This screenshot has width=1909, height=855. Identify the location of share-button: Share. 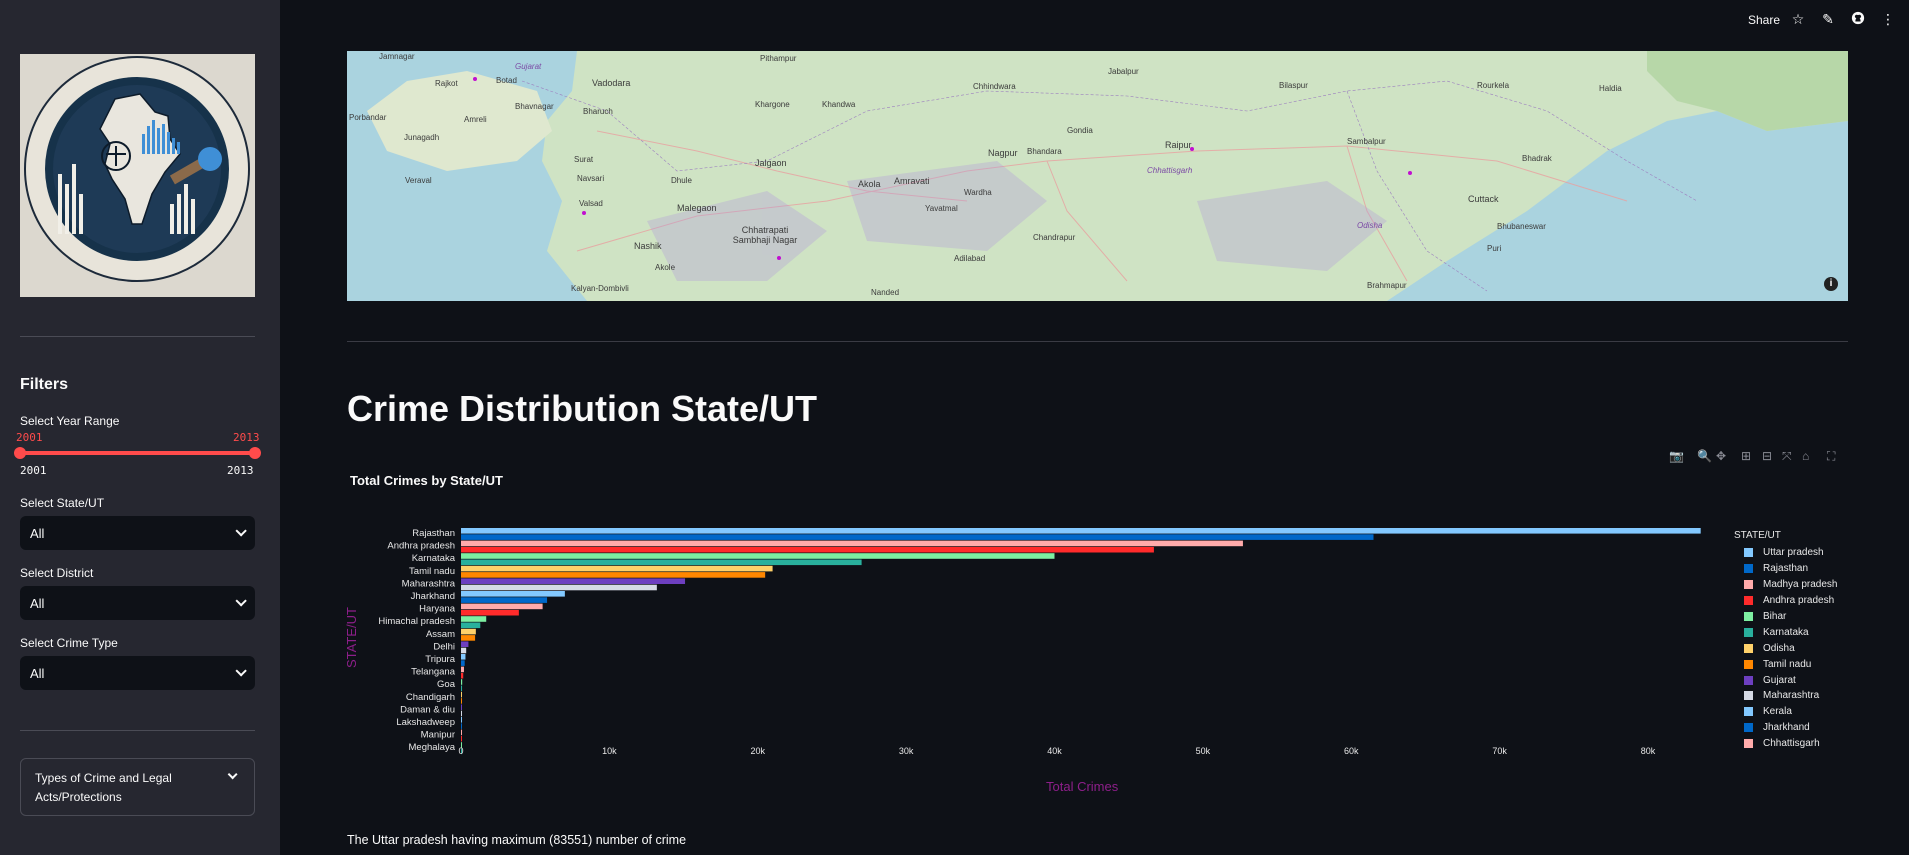
(1764, 20).